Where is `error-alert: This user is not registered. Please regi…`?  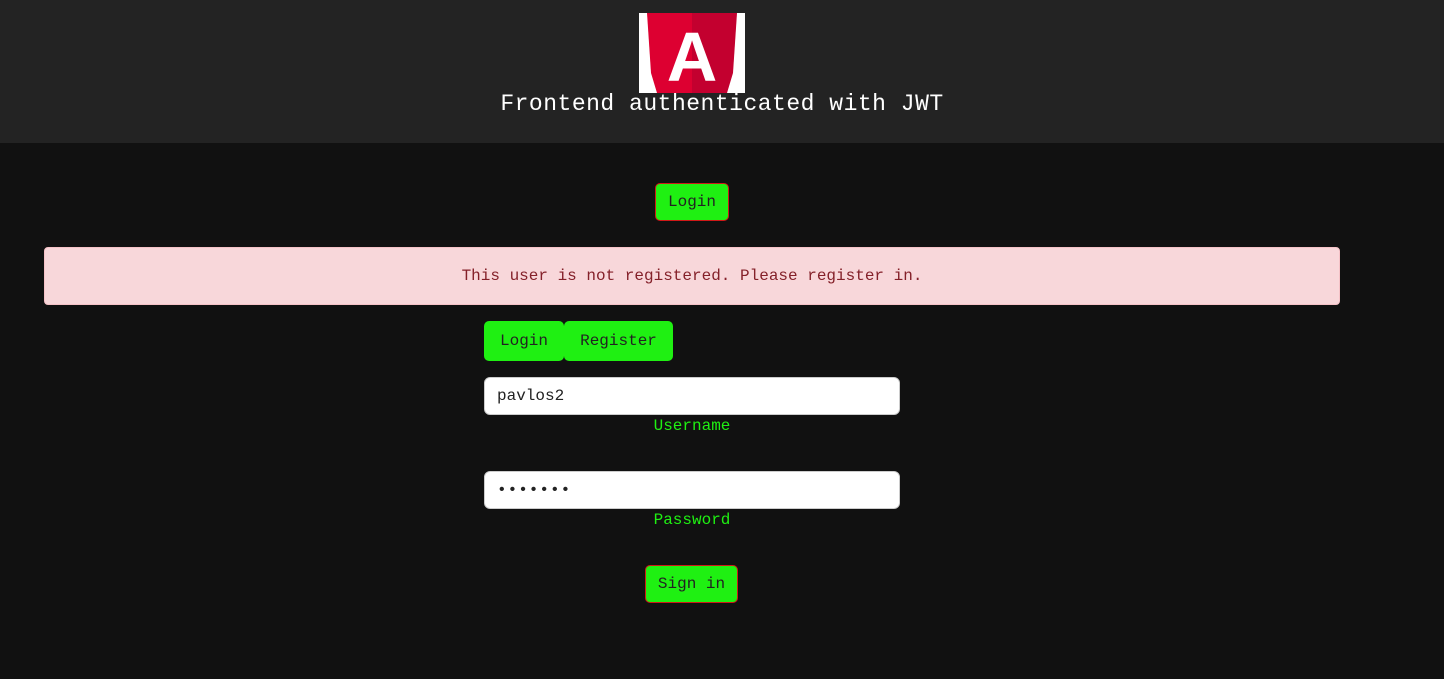
error-alert: This user is not registered. Please regi… is located at coordinates (692, 276).